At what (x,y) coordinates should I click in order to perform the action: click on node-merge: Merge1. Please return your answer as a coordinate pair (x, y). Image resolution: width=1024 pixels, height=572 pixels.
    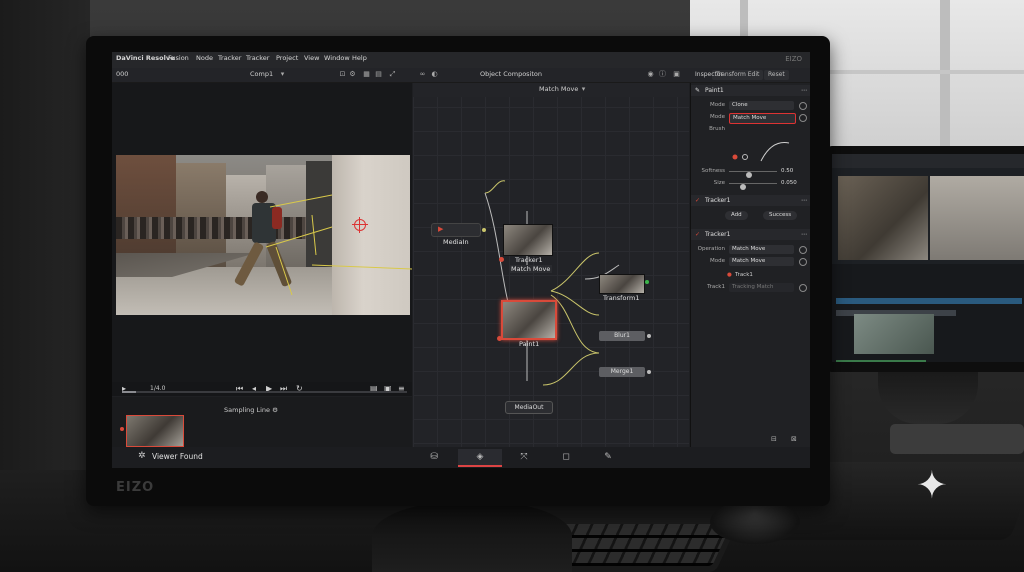
    Looking at the image, I should click on (622, 372).